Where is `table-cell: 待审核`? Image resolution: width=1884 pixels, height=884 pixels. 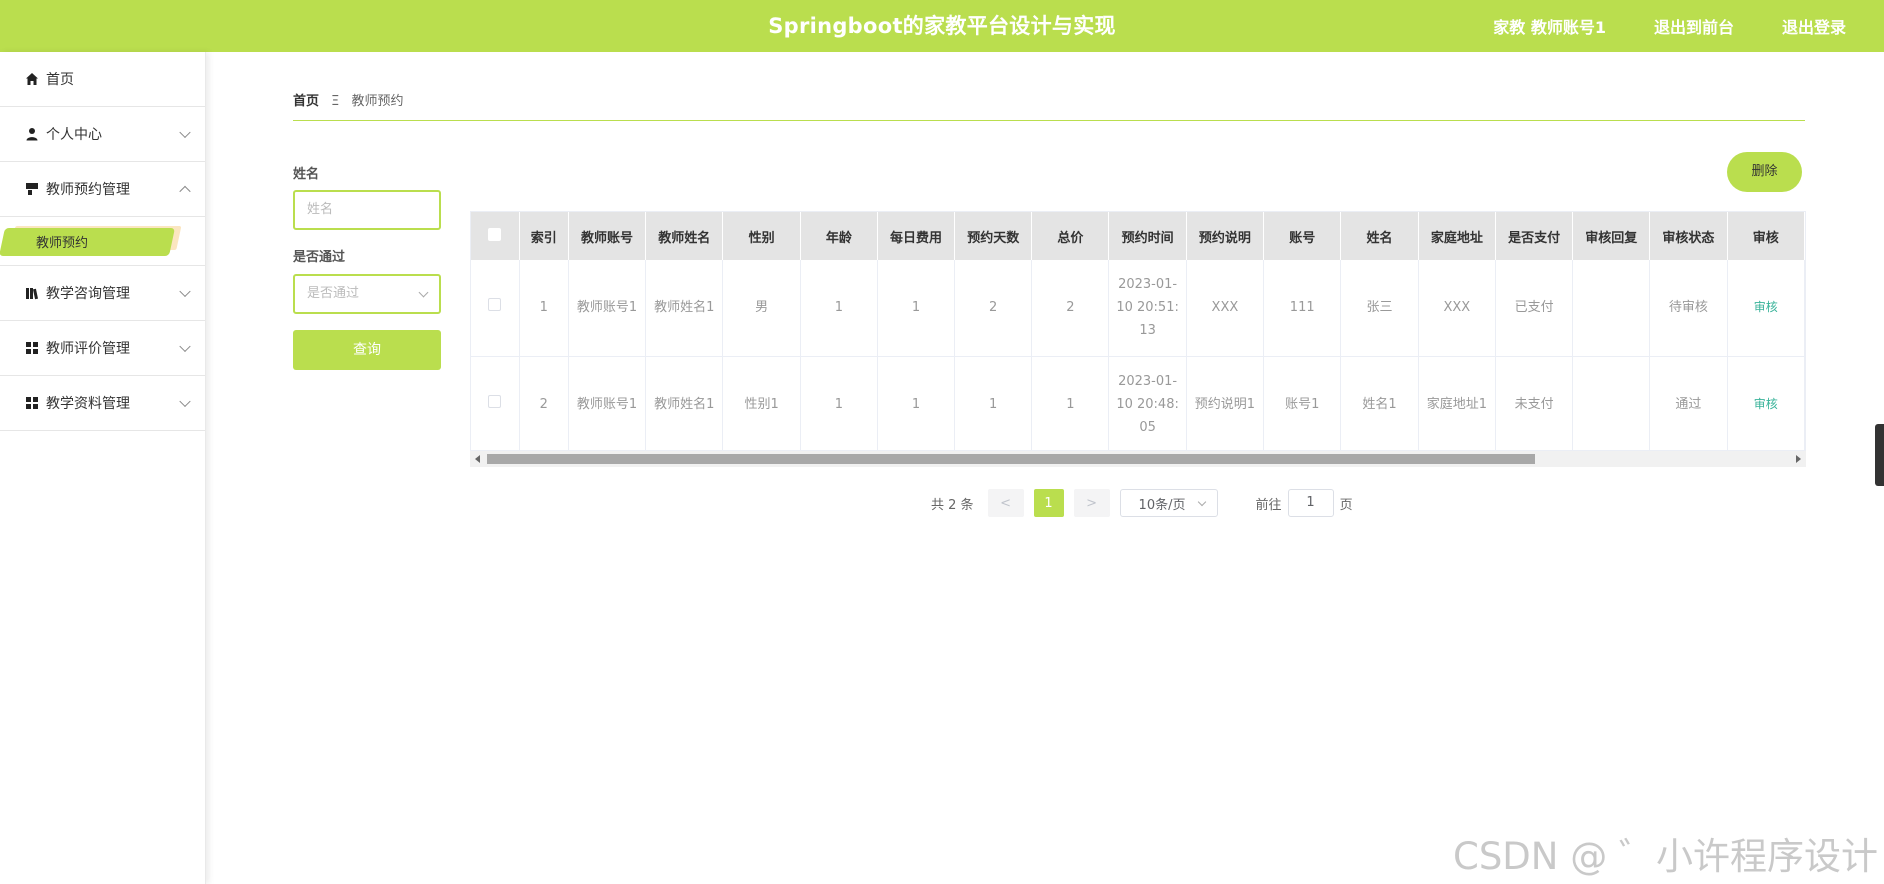
table-cell: 待审核 is located at coordinates (1688, 308).